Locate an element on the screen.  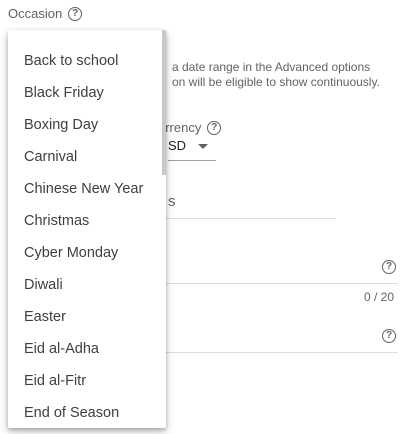
hint-line-1: a date range in the Advanced options is located at coordinates (271, 67).